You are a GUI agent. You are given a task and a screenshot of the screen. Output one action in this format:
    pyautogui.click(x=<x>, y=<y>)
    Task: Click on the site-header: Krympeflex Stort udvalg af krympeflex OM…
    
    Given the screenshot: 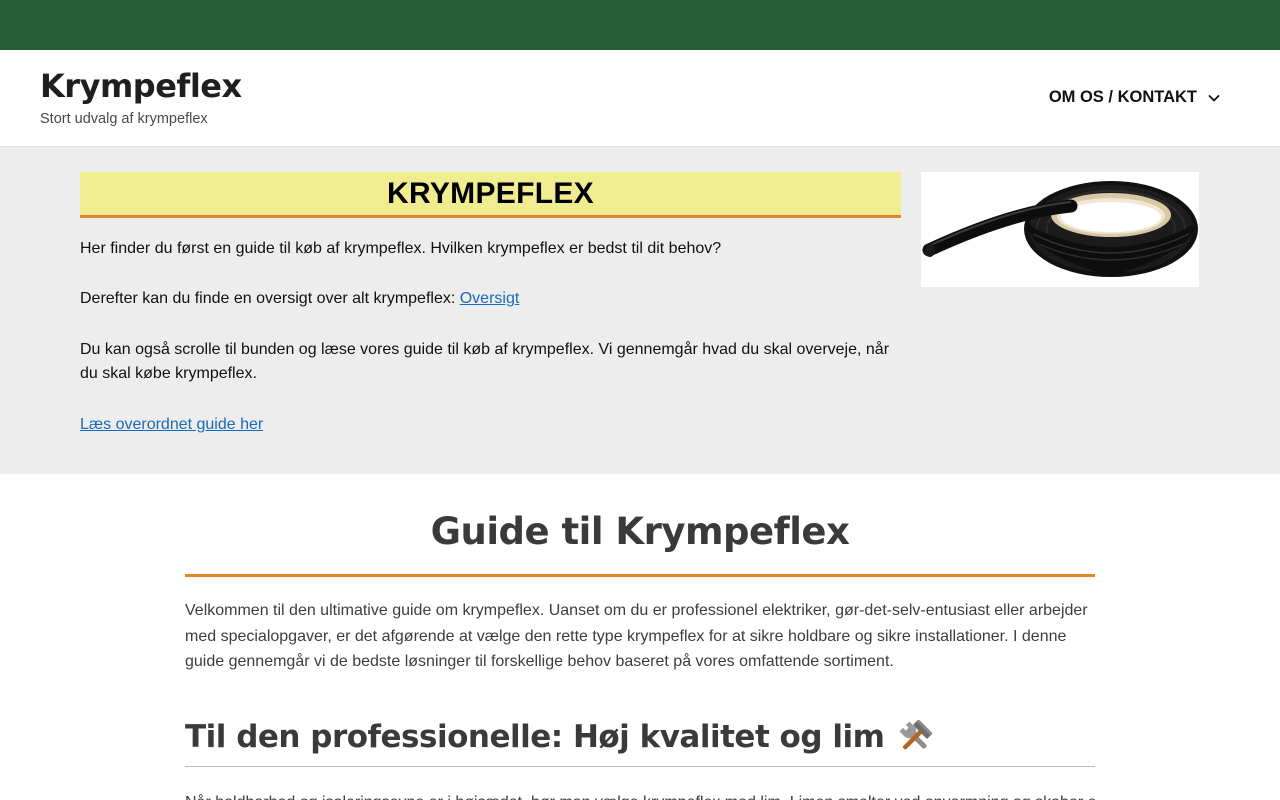 What is the action you would take?
    pyautogui.click(x=640, y=98)
    